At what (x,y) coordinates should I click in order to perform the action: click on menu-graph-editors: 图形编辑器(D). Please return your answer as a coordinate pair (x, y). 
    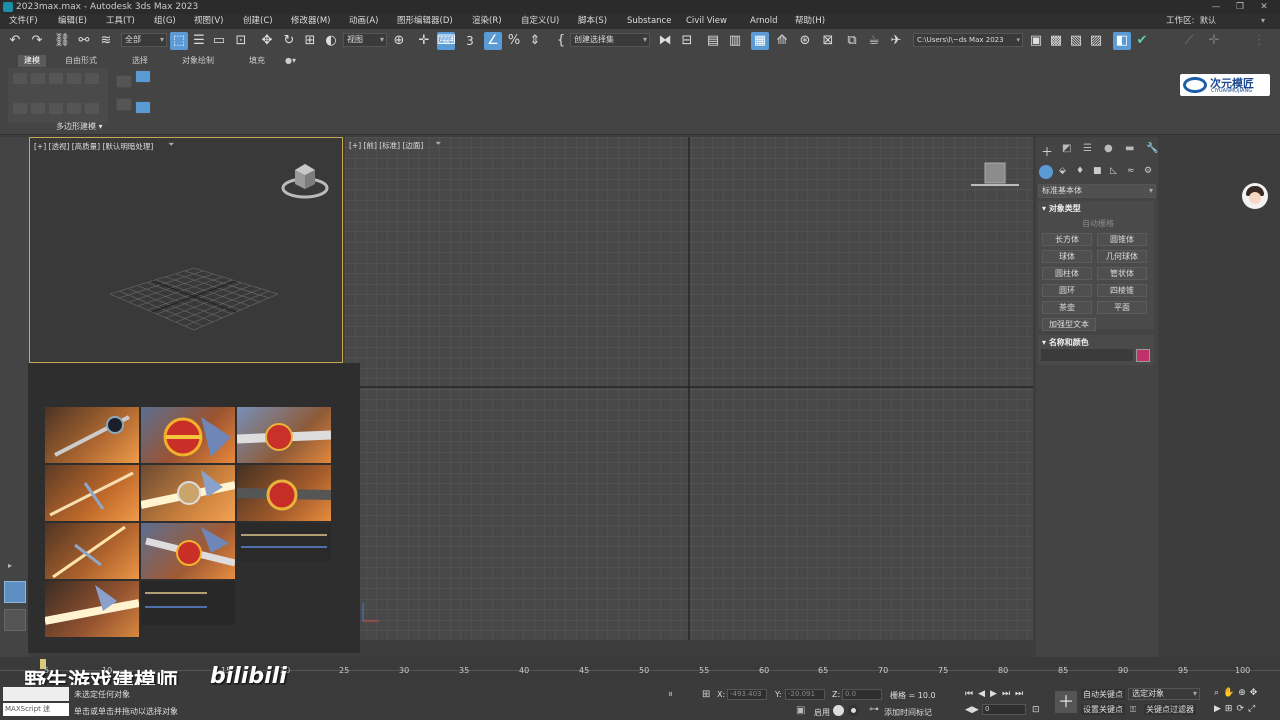
    Looking at the image, I should click on (425, 21).